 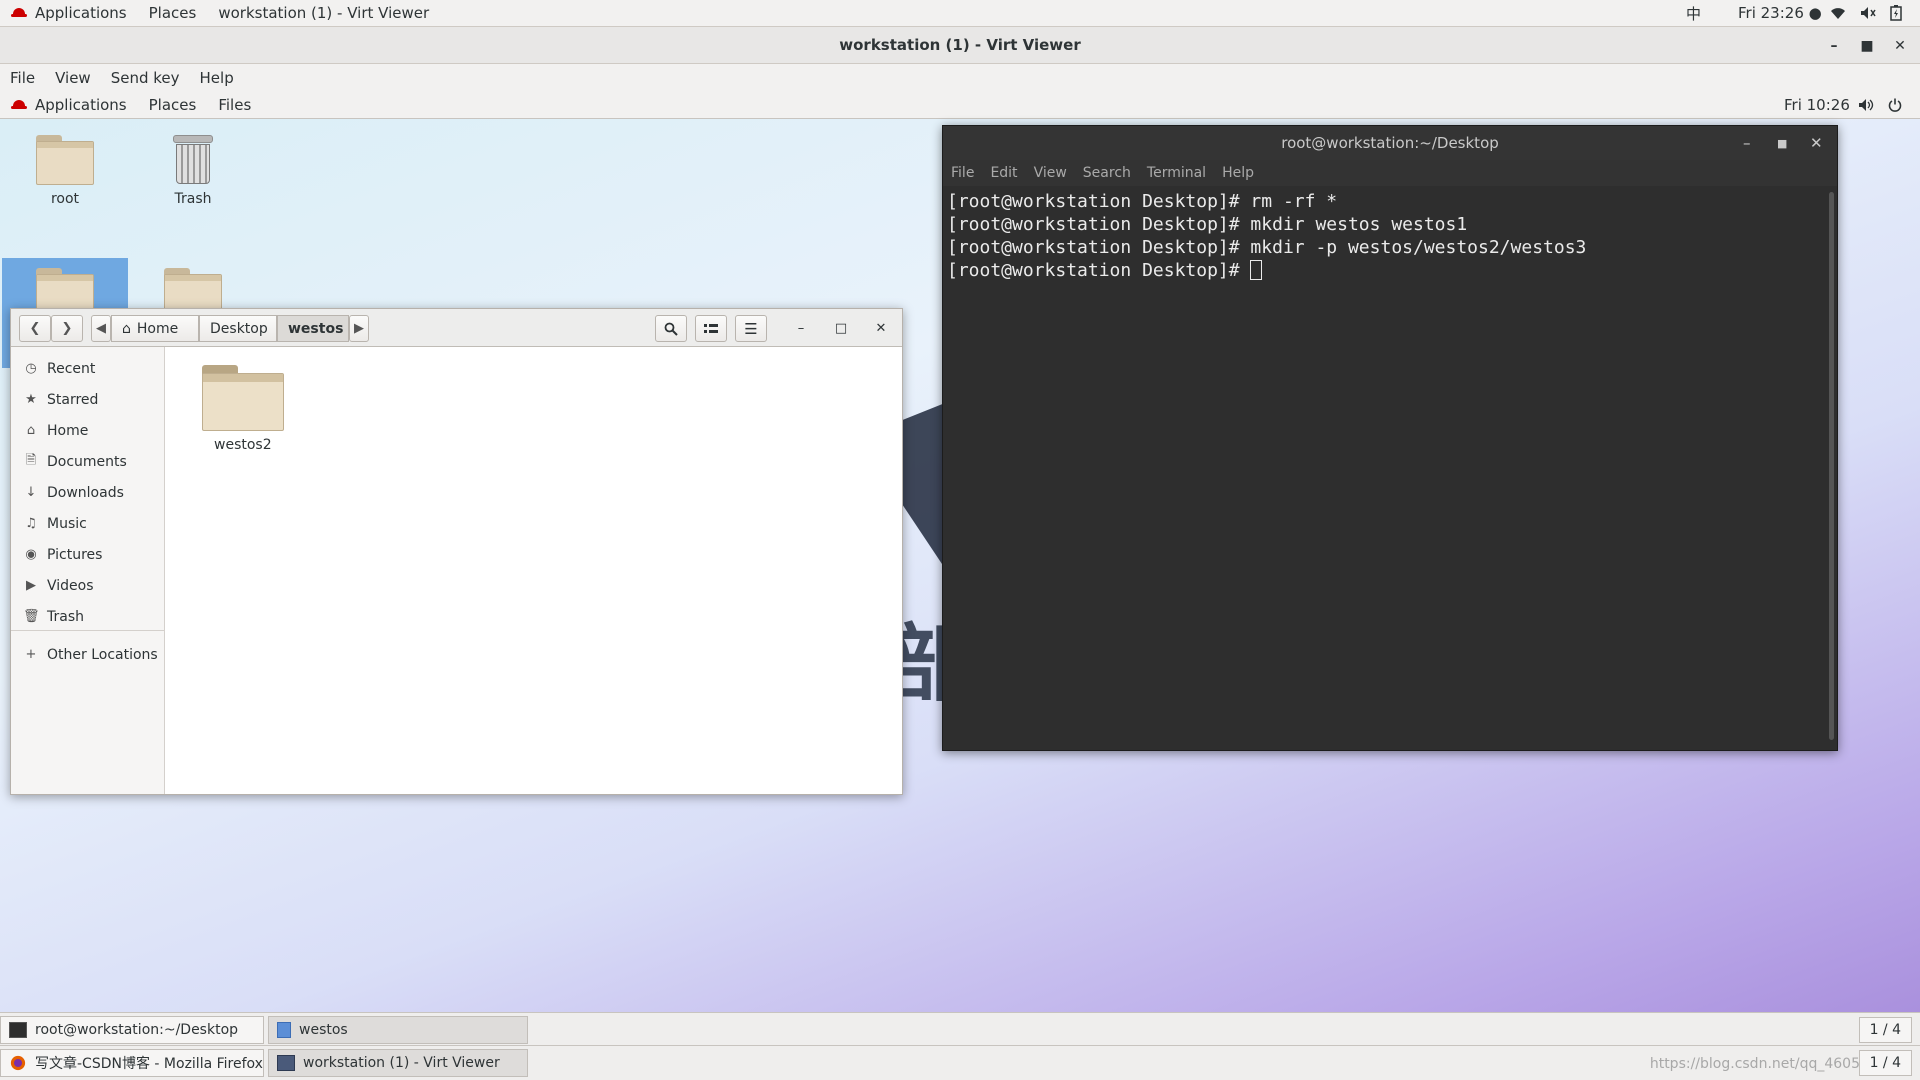 What do you see at coordinates (1880, 104) in the screenshot?
I see `guest-status-tray` at bounding box center [1880, 104].